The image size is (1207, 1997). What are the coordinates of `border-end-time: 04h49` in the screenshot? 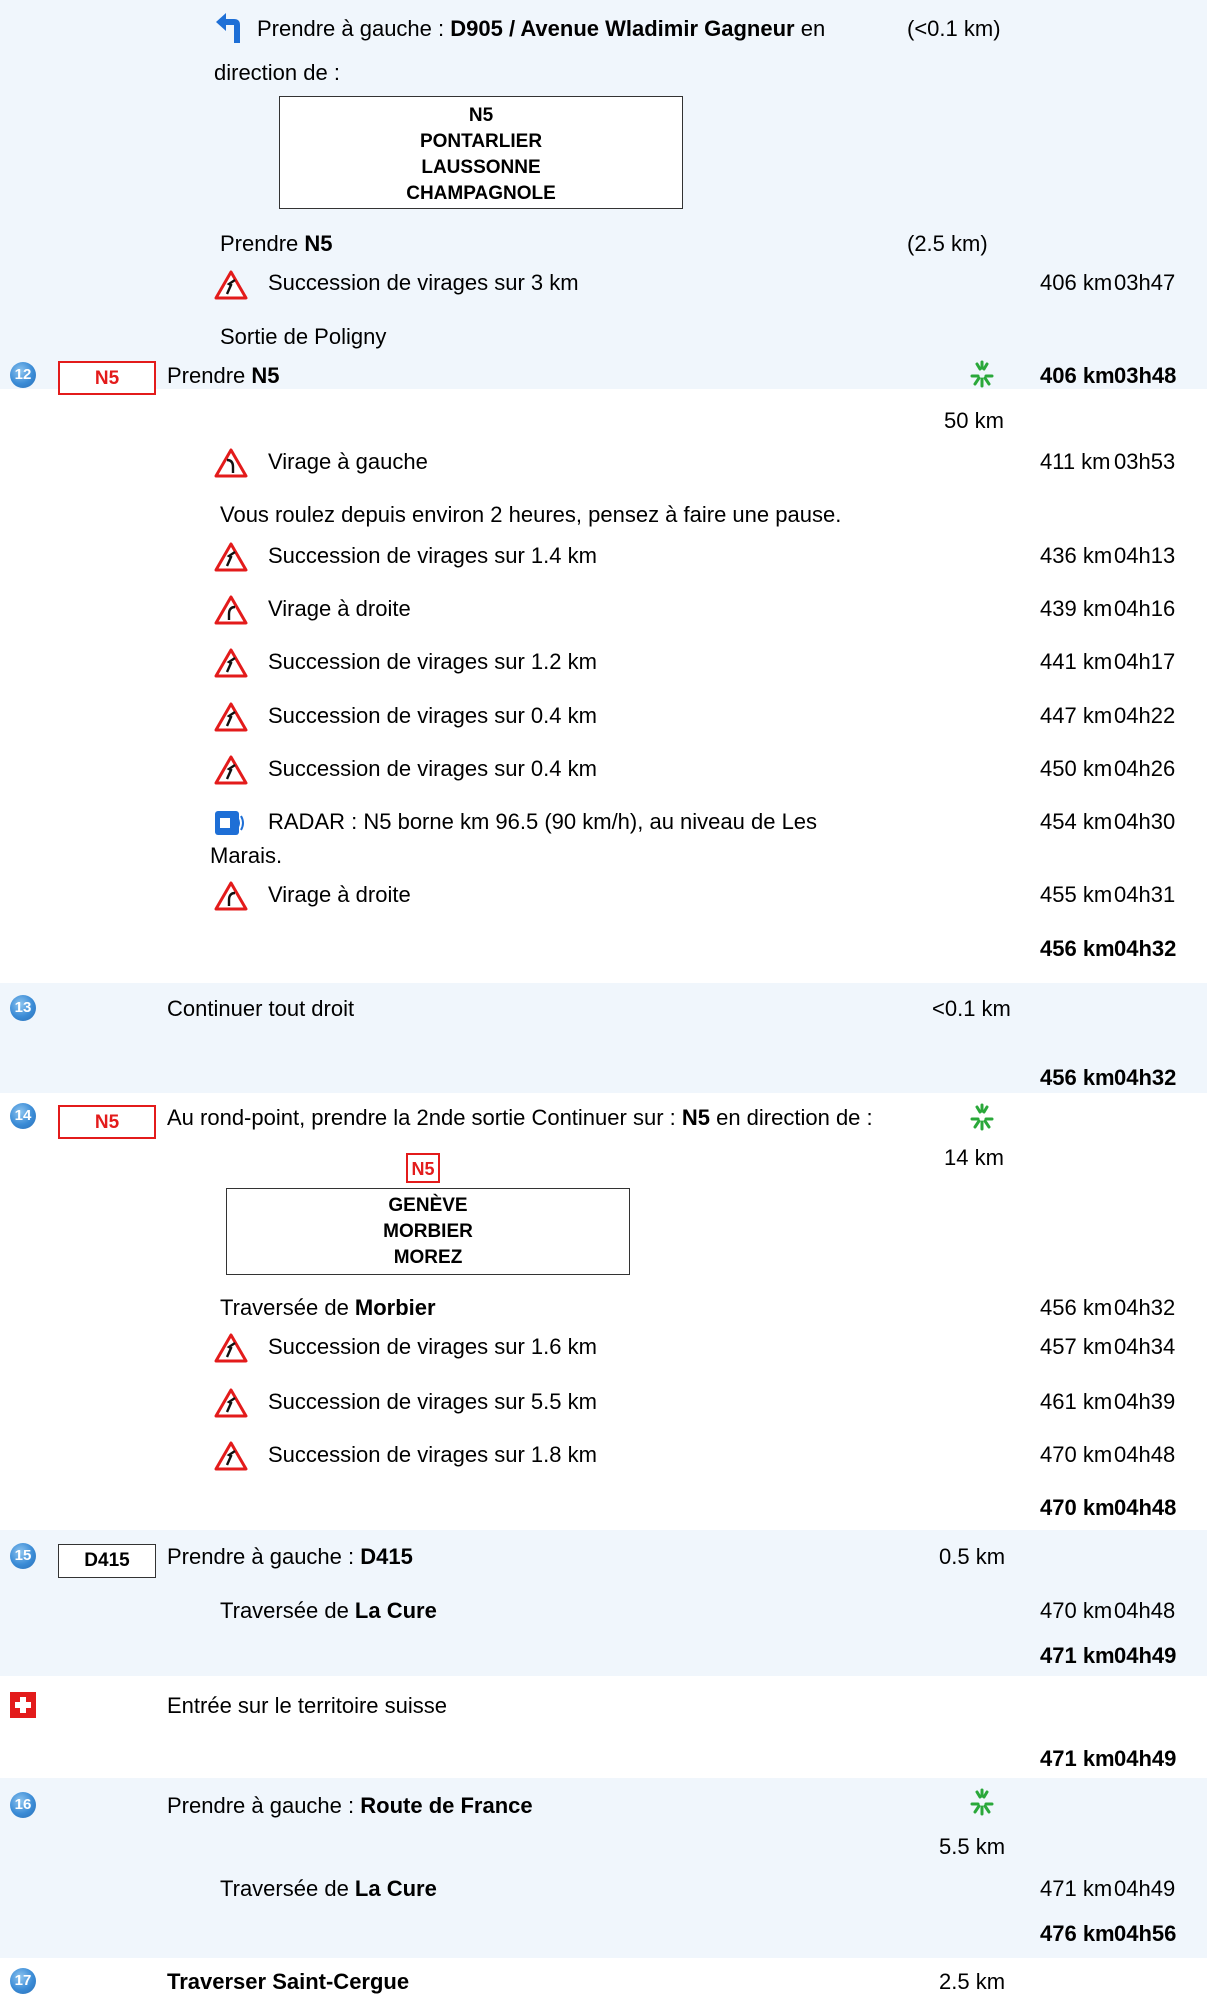 It's located at (1145, 1758).